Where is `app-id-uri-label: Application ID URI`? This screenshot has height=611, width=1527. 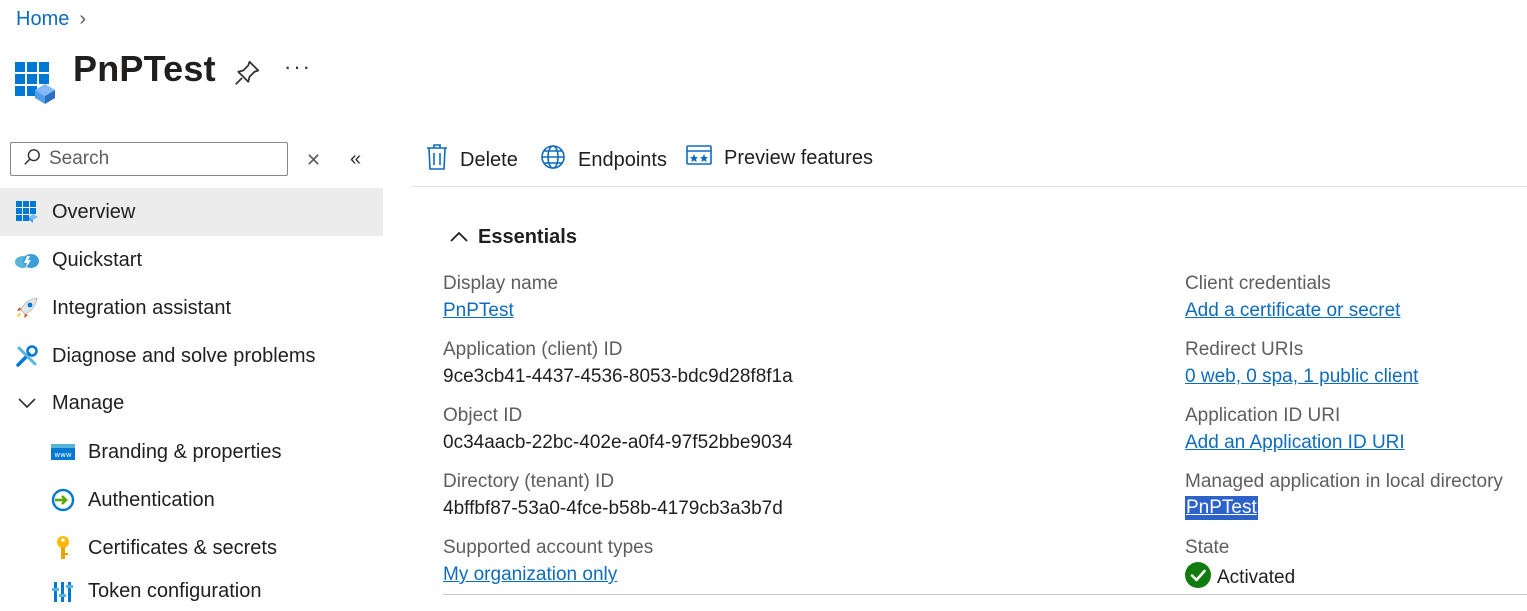 app-id-uri-label: Application ID URI is located at coordinates (1263, 415).